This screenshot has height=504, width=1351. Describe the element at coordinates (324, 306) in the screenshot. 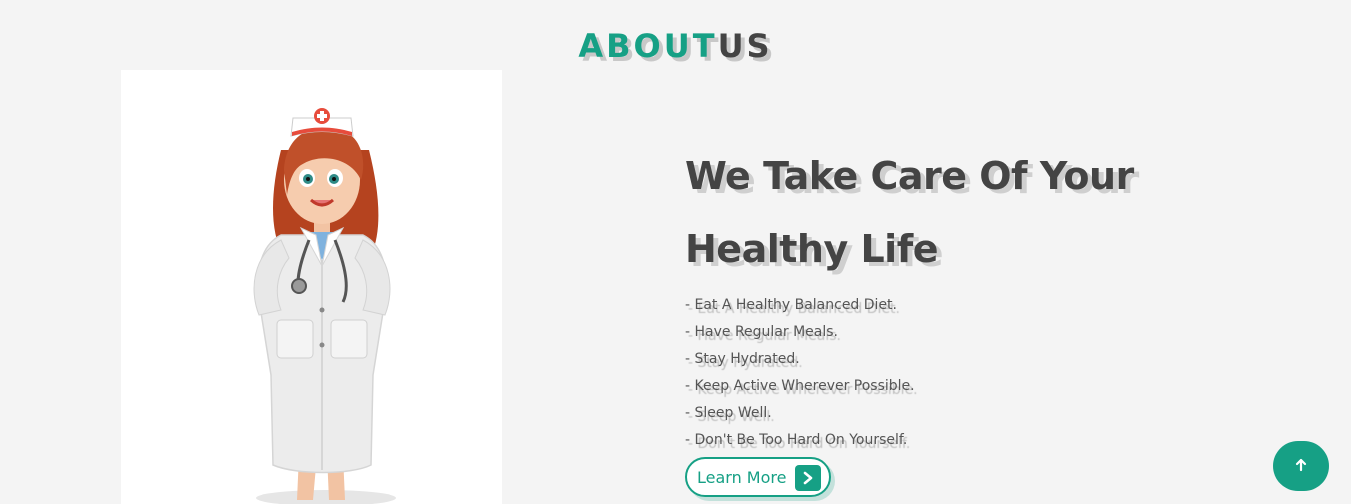

I see `nurse-illustration-svg` at that location.